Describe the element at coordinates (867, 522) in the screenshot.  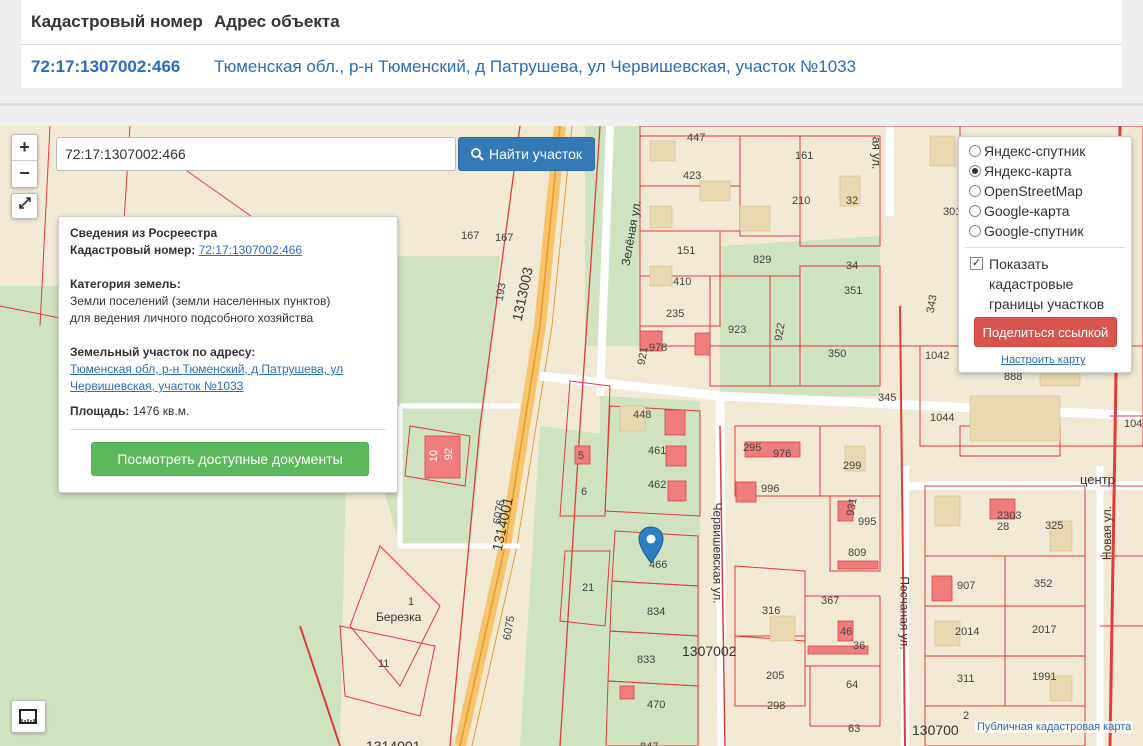
I see `parcel-label: 995` at that location.